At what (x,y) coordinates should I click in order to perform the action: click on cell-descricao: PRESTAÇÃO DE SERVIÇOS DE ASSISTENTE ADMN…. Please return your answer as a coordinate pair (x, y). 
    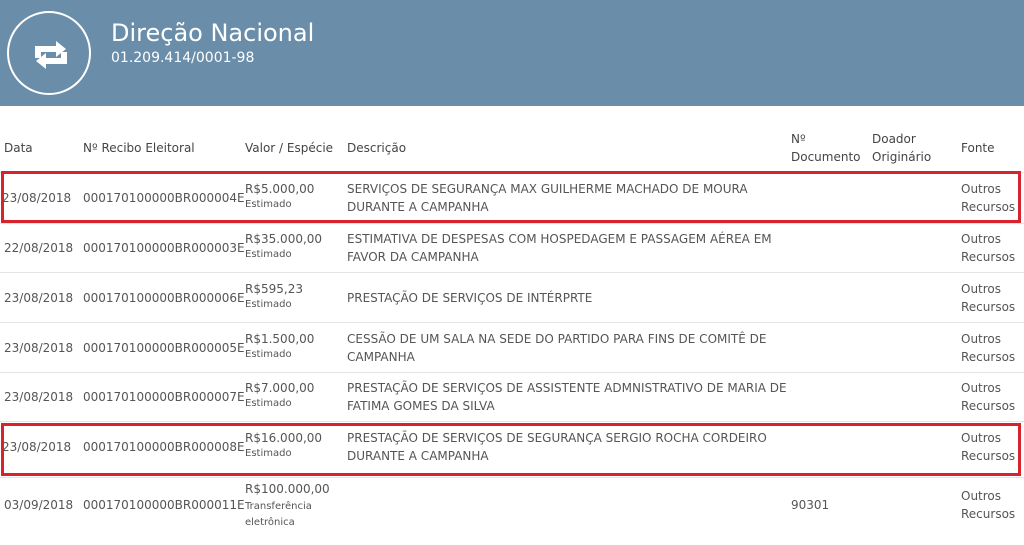
    Looking at the image, I should click on (567, 397).